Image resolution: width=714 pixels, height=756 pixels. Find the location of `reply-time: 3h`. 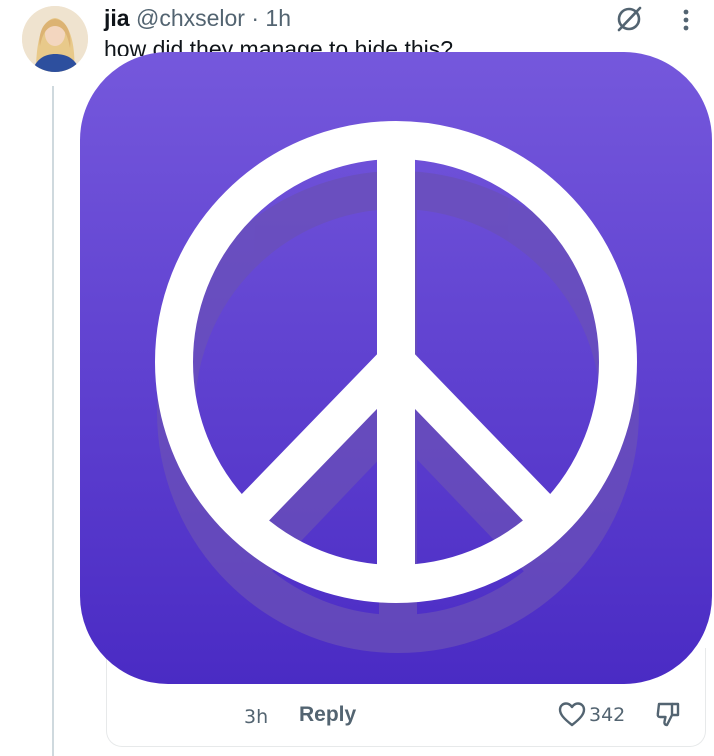

reply-time: 3h is located at coordinates (256, 717).